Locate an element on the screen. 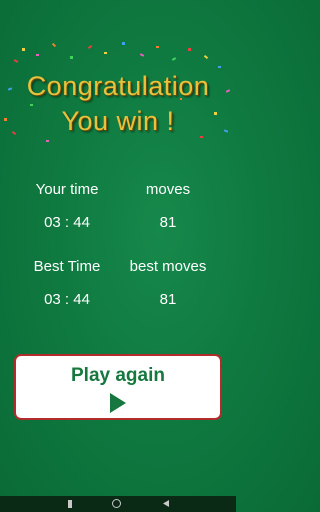  play-again-button: Play again is located at coordinates (118, 387).